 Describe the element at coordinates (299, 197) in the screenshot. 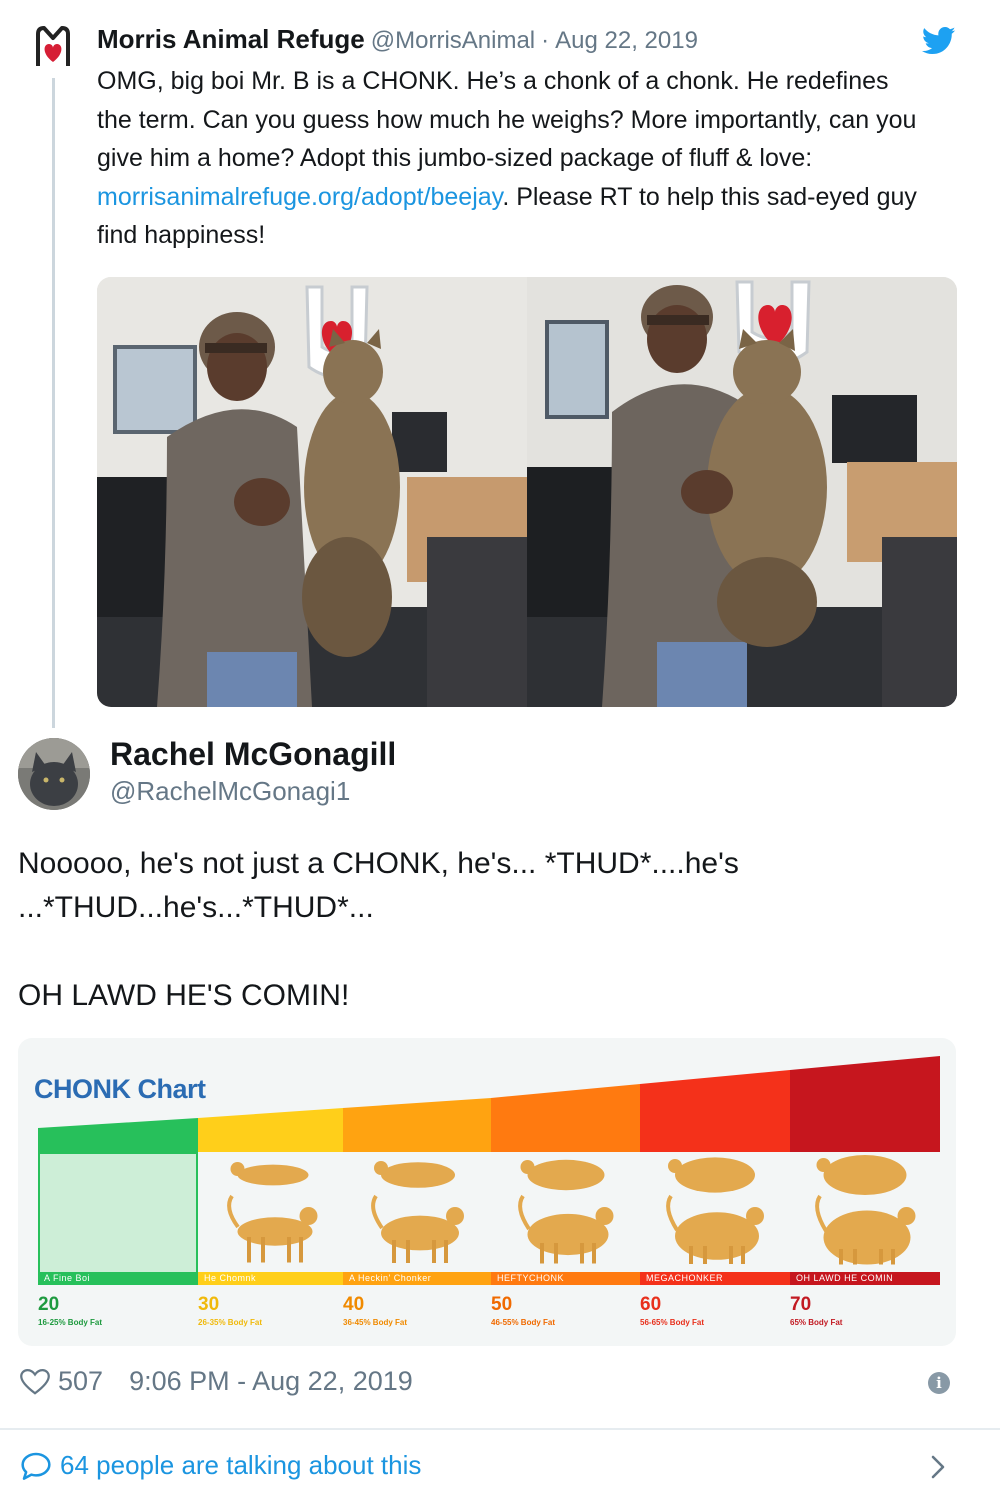

I see `adopt-link: morrisanimalrefuge.org/adopt/beejay` at that location.